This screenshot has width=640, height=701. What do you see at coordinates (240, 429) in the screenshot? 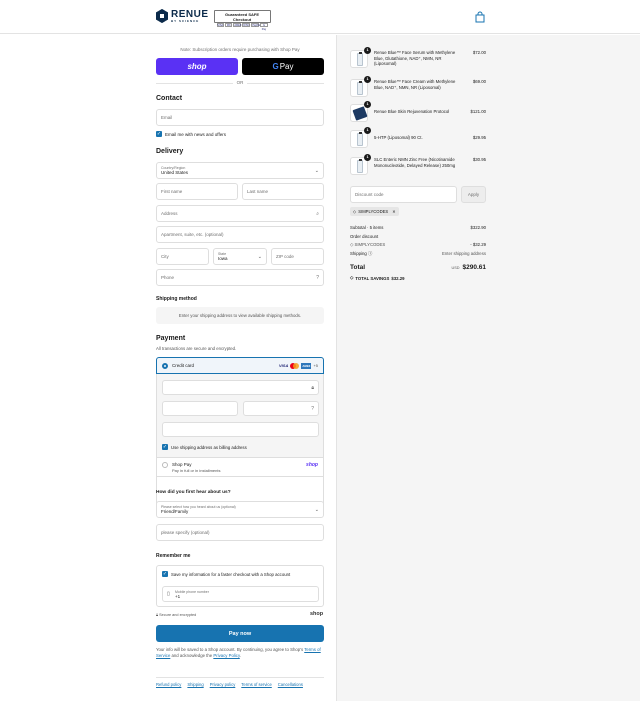
I see `name-on-card-field` at bounding box center [240, 429].